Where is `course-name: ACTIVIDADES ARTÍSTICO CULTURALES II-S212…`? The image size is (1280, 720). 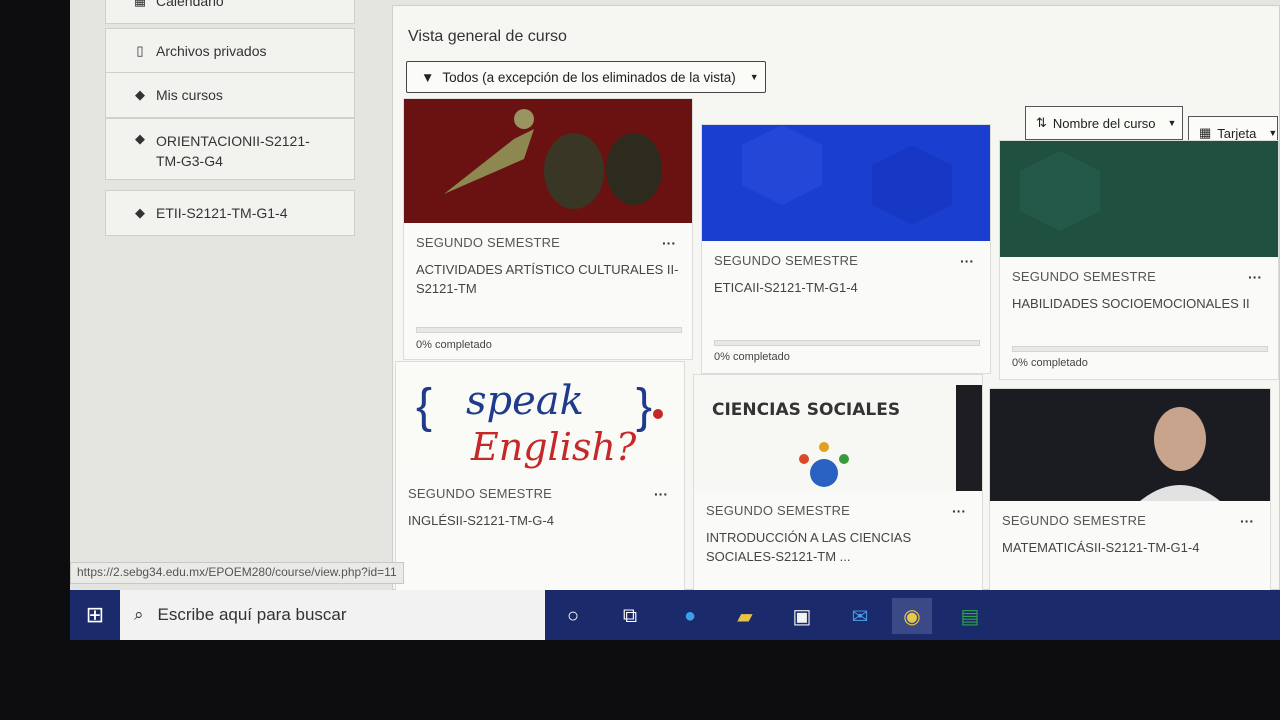 course-name: ACTIVIDADES ARTÍSTICO CULTURALES II-S212… is located at coordinates (548, 279).